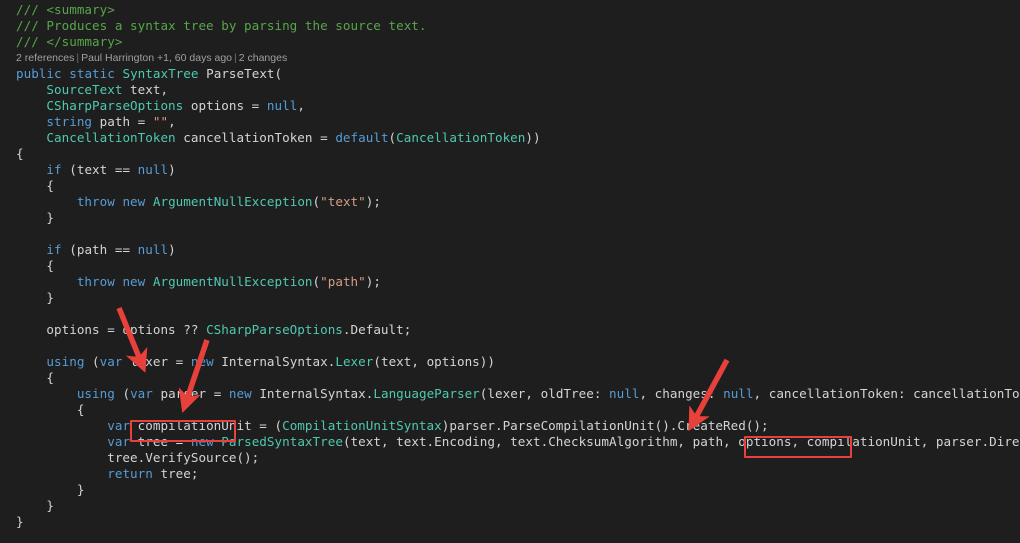 The height and width of the screenshot is (543, 1020). What do you see at coordinates (510, 90) in the screenshot?
I see `code-line: SourceText text,` at bounding box center [510, 90].